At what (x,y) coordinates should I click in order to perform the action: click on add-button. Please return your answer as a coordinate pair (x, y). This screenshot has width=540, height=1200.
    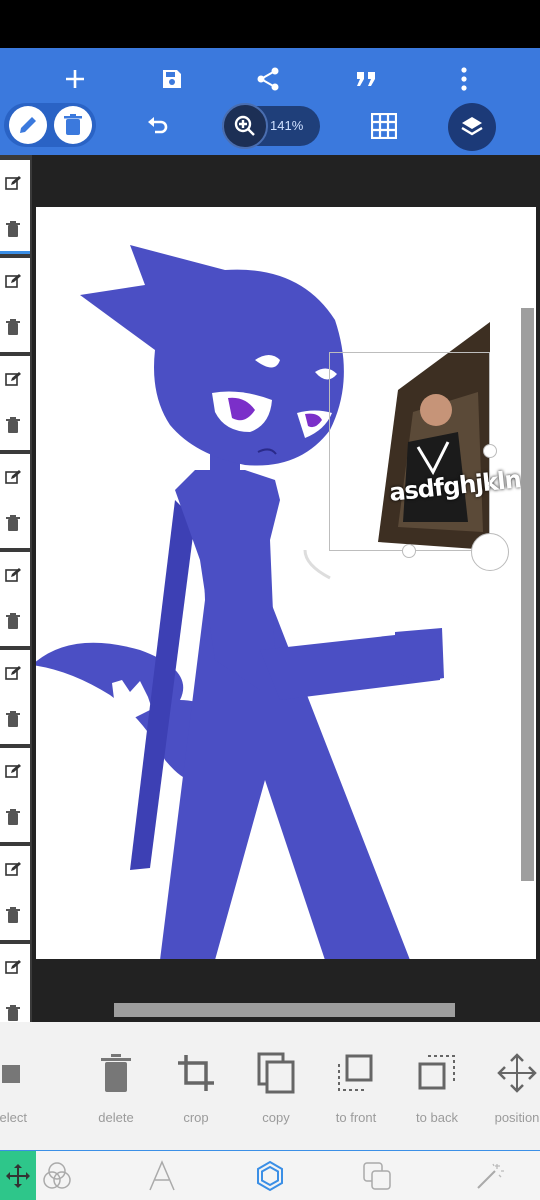
    Looking at the image, I should click on (75, 79).